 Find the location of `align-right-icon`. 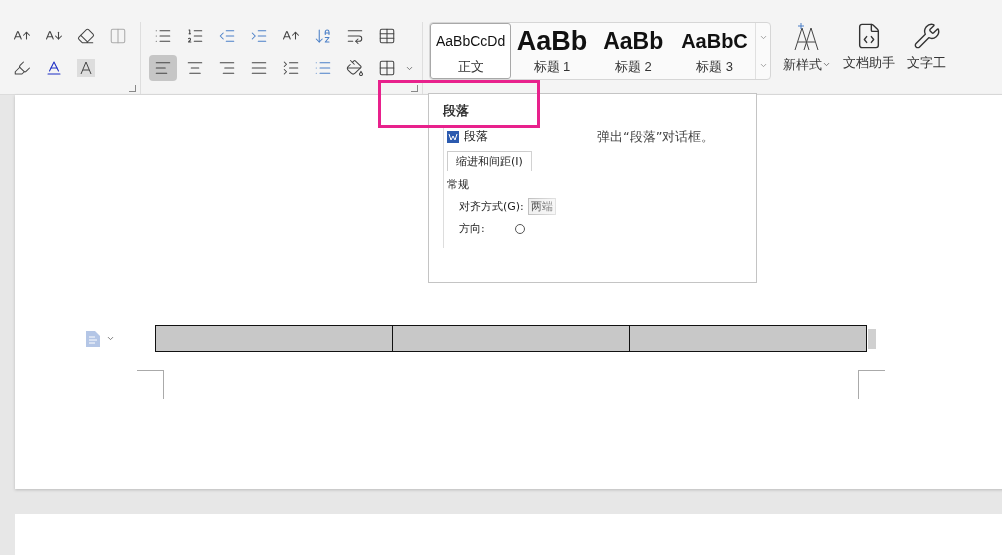

align-right-icon is located at coordinates (227, 68).